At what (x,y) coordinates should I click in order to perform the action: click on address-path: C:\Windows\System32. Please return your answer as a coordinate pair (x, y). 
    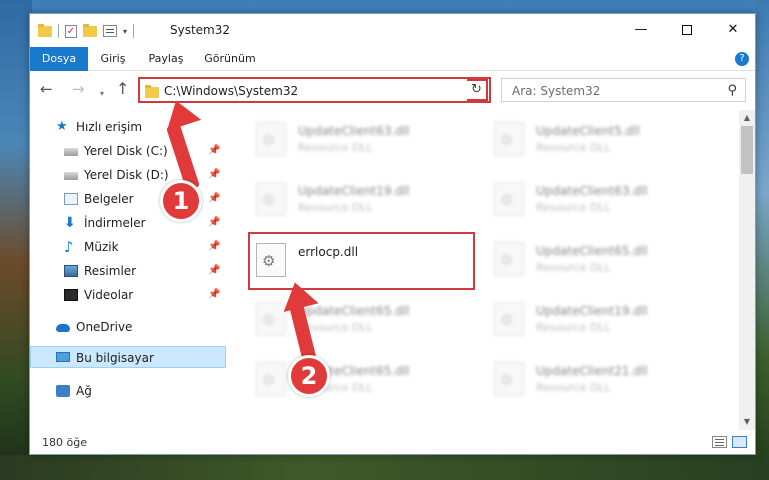
    Looking at the image, I should click on (231, 91).